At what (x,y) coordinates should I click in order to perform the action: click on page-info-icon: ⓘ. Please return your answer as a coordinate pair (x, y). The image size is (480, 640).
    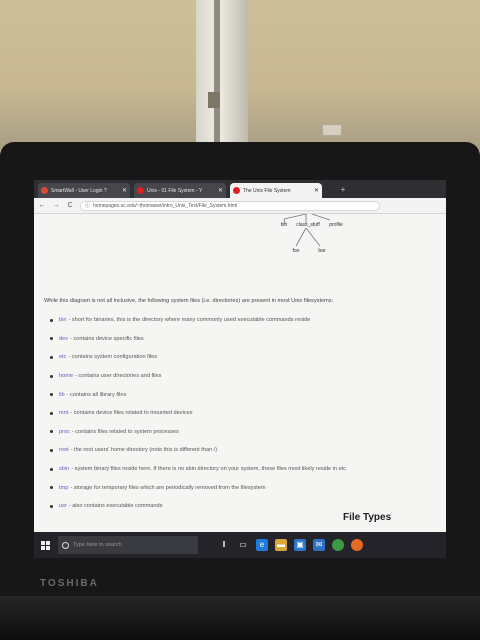
    Looking at the image, I should click on (87, 206).